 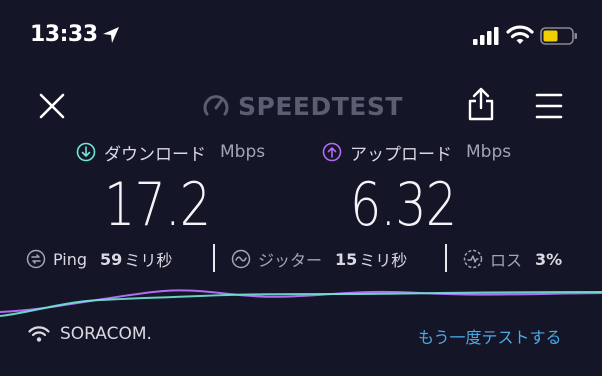 What do you see at coordinates (148, 260) in the screenshot?
I see `ping-unit: ミリ秒` at bounding box center [148, 260].